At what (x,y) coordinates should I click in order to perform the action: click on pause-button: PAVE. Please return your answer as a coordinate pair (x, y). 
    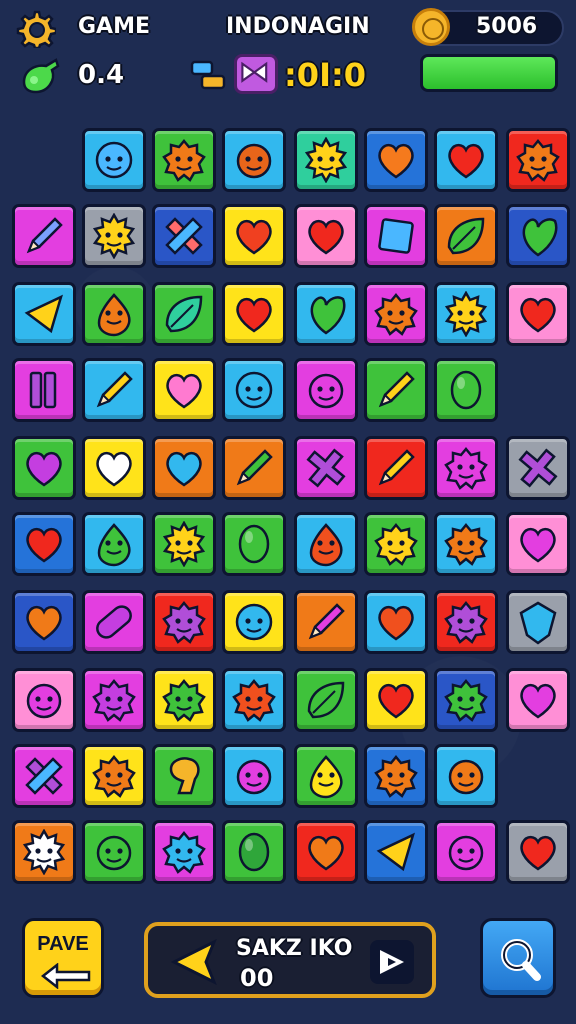
    Looking at the image, I should click on (63, 958).